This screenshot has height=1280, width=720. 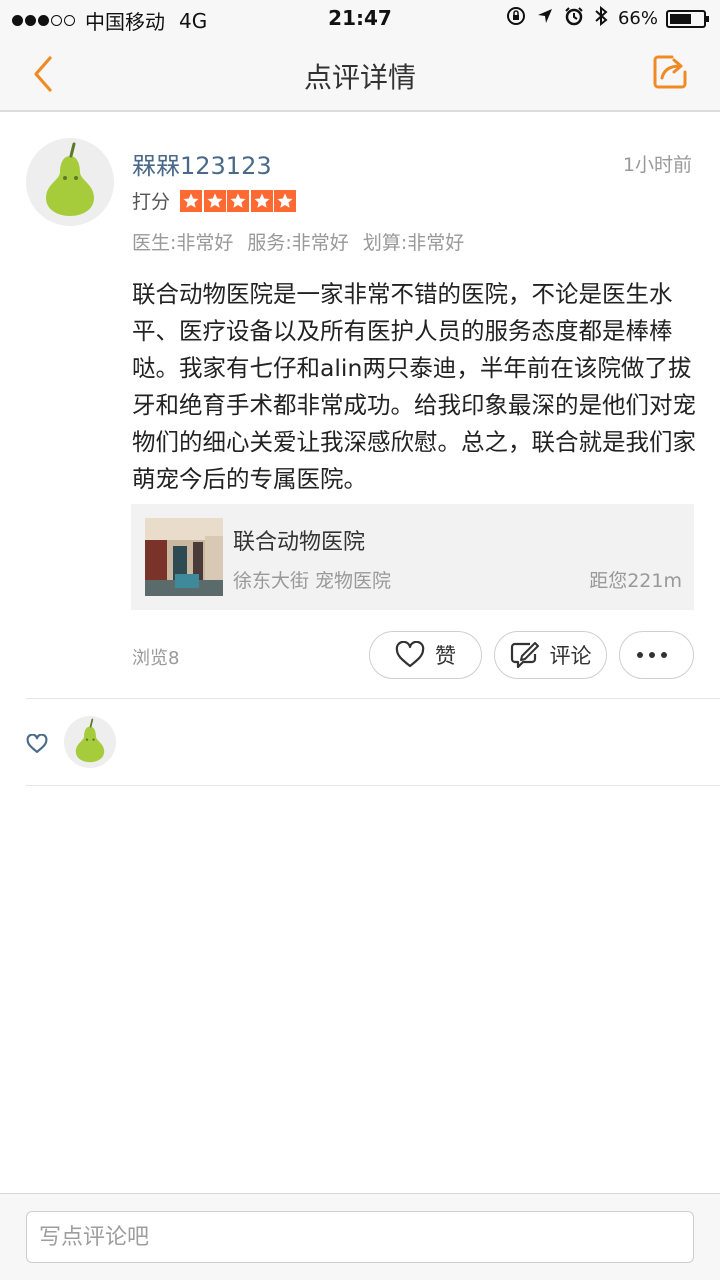 I want to click on battery-percent: 66%, so click(x=637, y=18).